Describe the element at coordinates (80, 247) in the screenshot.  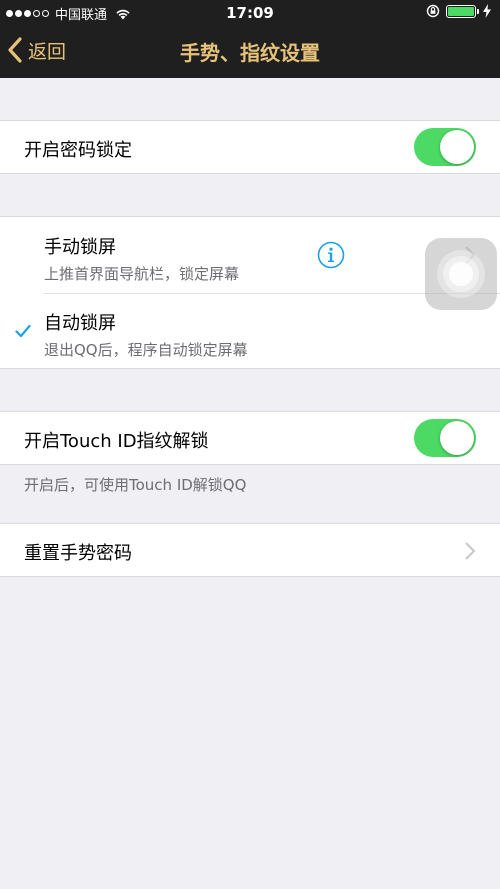
I see `manual-lock-title: 手动锁屏` at that location.